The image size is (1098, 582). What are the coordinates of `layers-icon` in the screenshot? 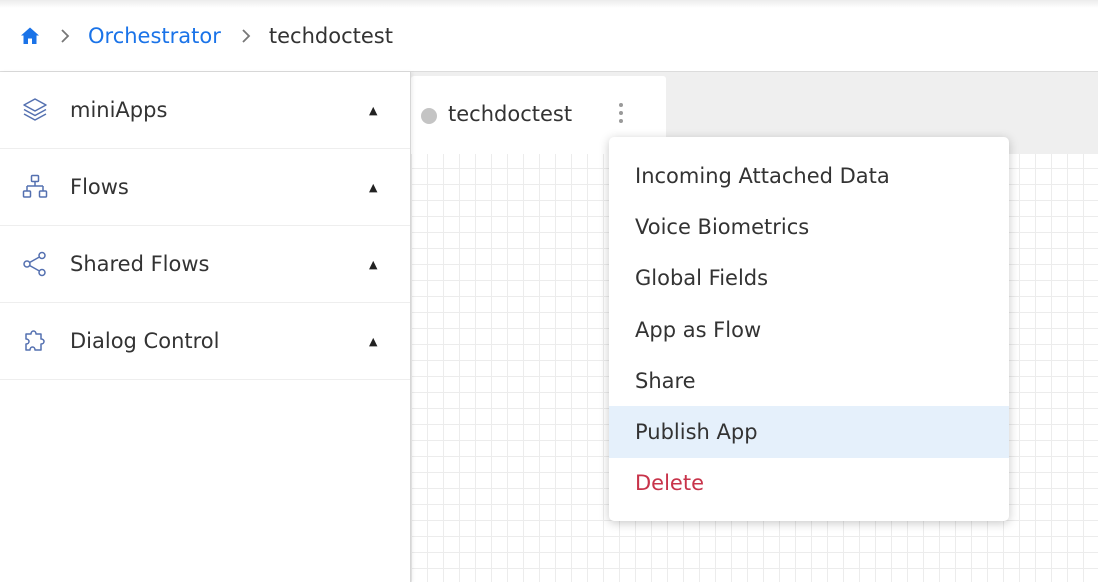 It's located at (35, 109).